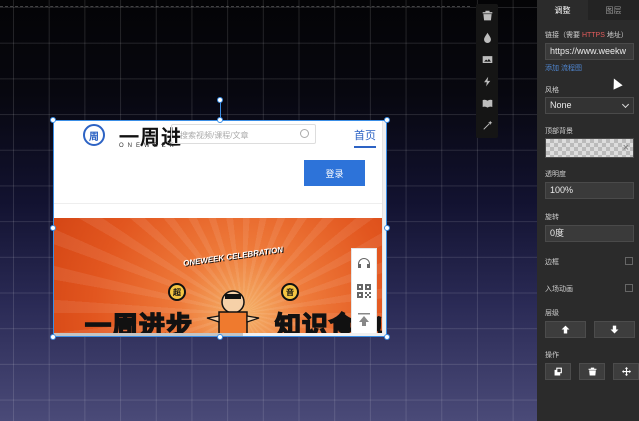 The image size is (639, 421). I want to click on top-background-picker: ×, so click(589, 148).